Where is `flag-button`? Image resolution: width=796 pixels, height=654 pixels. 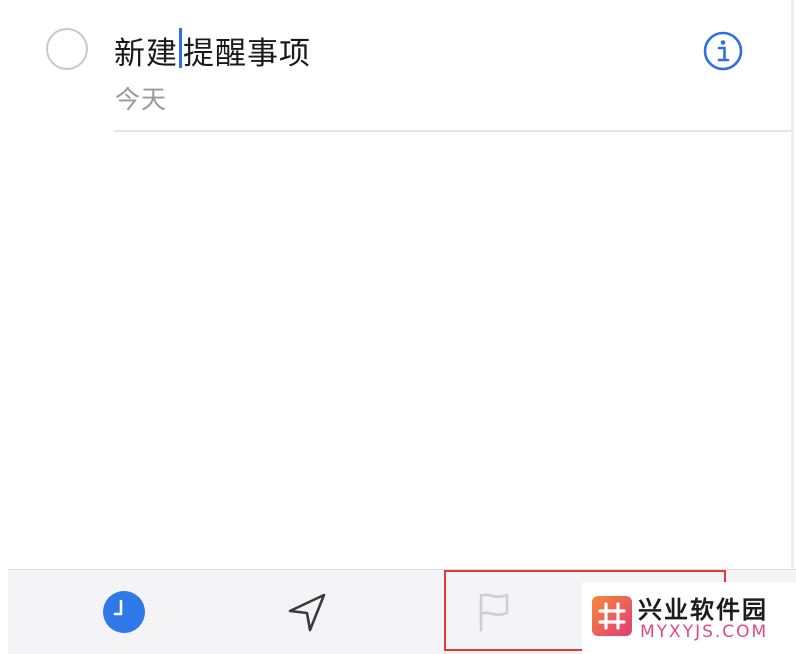 flag-button is located at coordinates (493, 612).